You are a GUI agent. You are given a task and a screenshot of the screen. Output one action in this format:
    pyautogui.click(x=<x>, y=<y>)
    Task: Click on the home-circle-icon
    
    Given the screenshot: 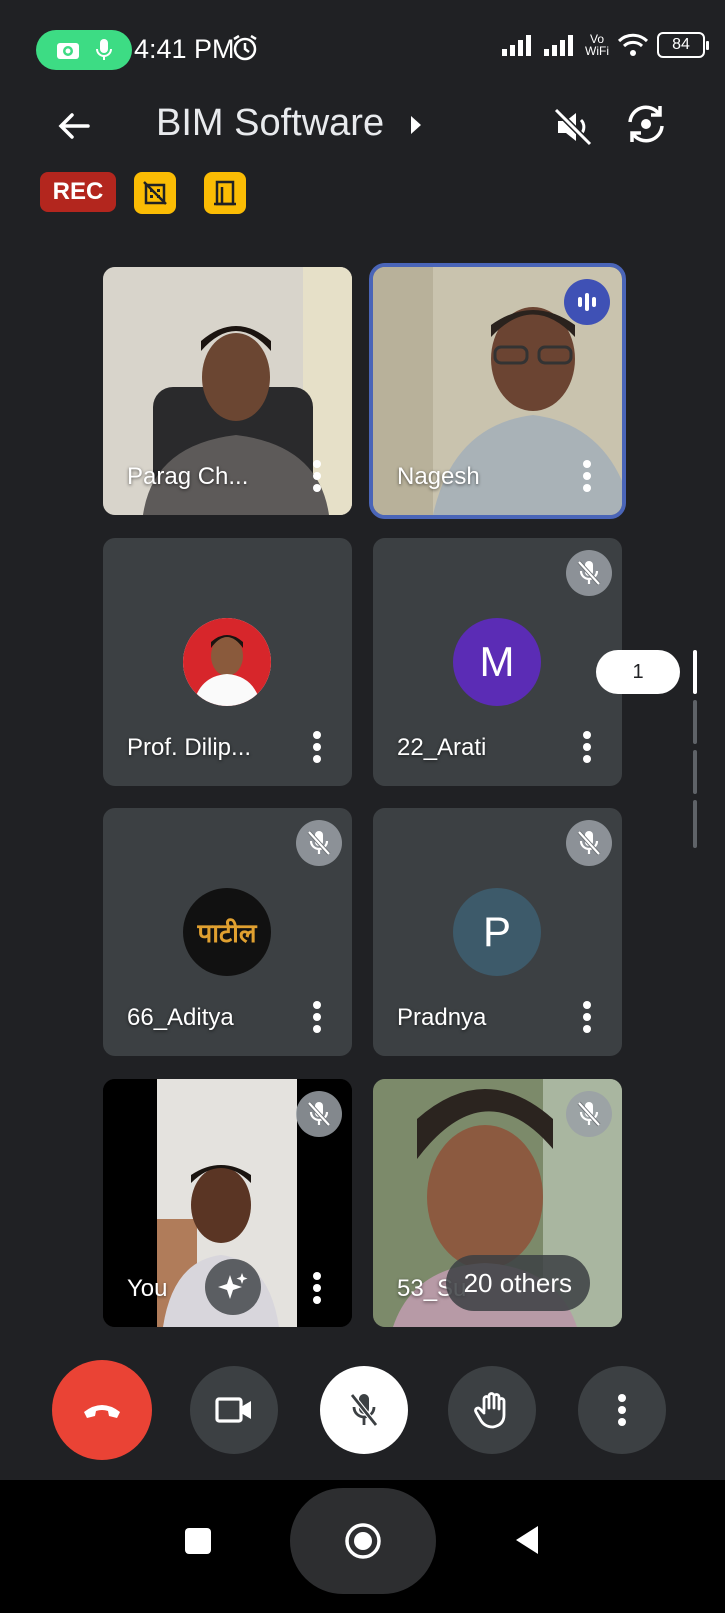 What is the action you would take?
    pyautogui.click(x=363, y=1541)
    